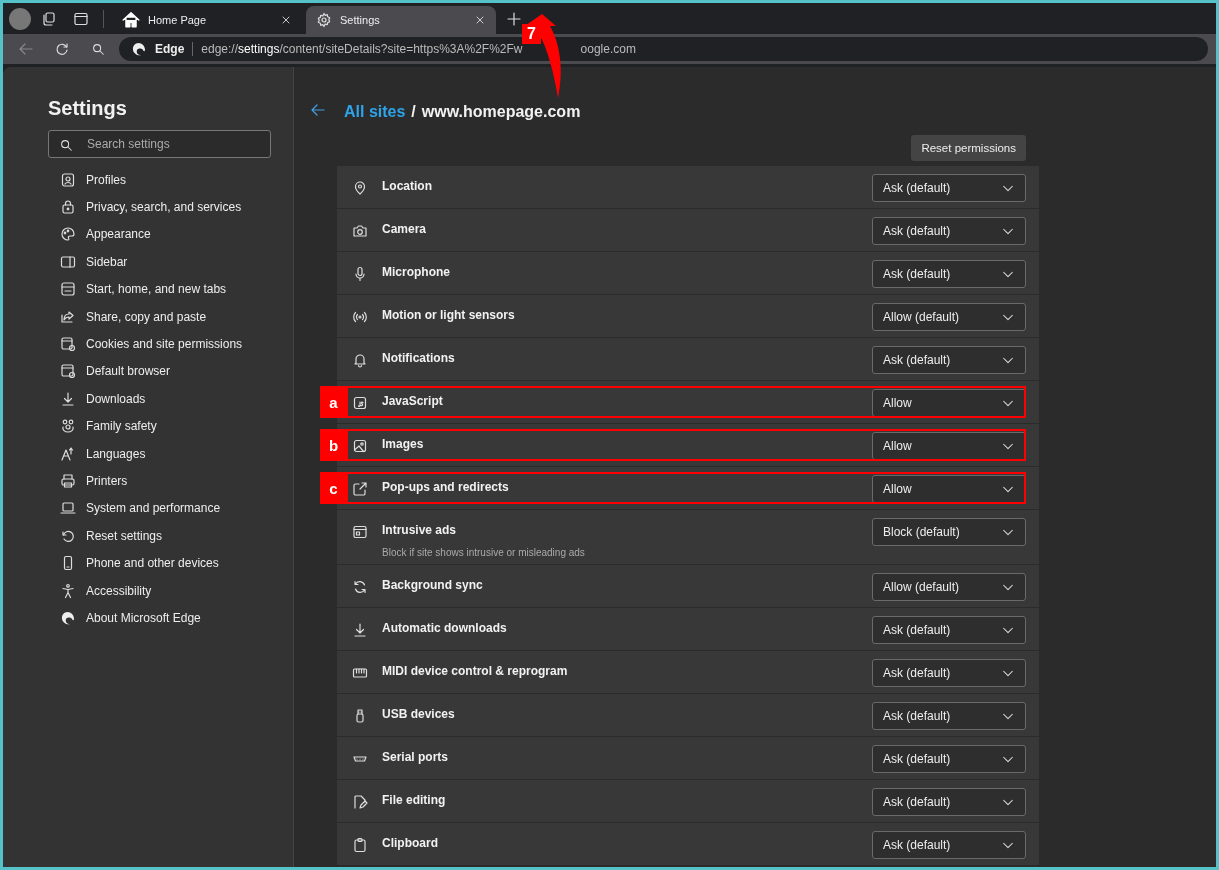 This screenshot has height=870, width=1219. Describe the element at coordinates (608, 49) in the screenshot. I see `url-text: oogle.com` at that location.